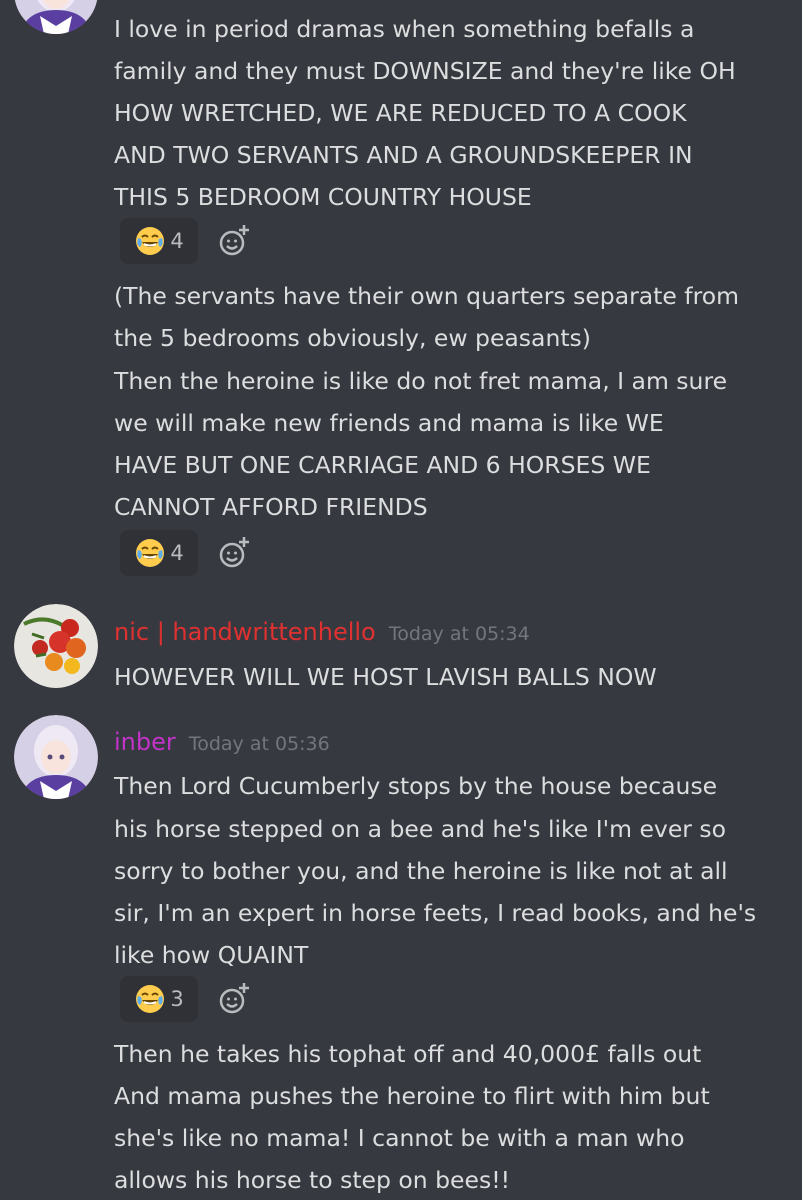  I want to click on message-line: HOWEVER WILL WE HOST LAVISH BALLS NOW, so click(385, 677).